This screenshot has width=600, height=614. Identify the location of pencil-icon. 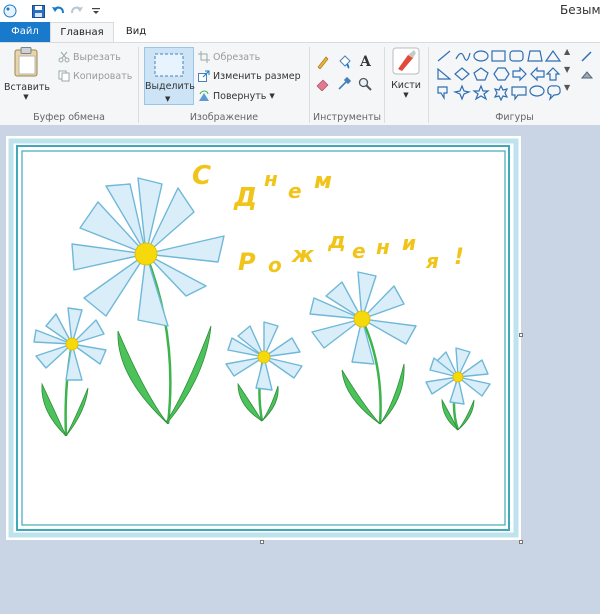
(323, 63).